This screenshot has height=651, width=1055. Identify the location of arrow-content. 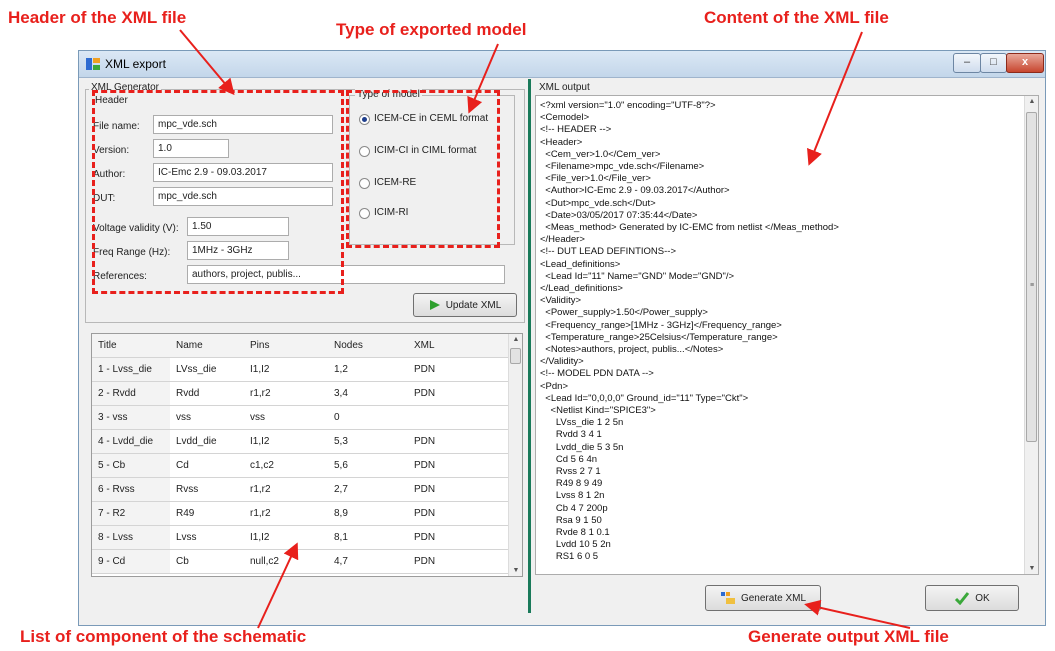
(835, 98).